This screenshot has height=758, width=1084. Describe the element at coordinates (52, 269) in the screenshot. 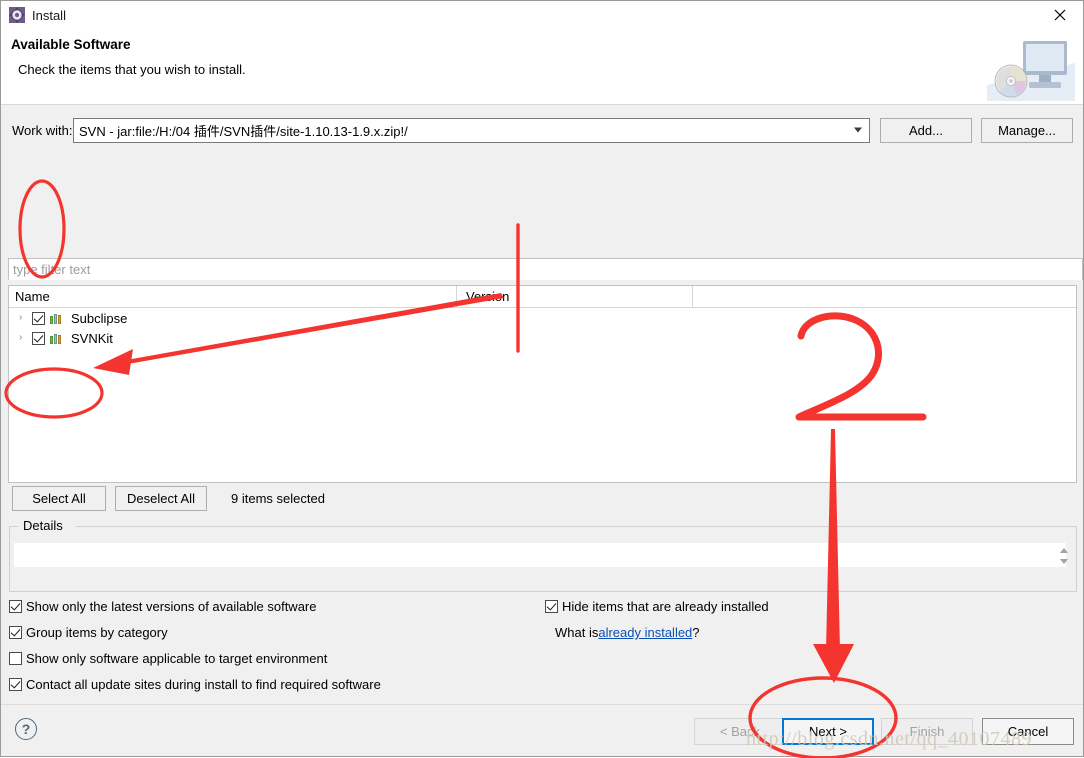

I see `filter-placeholder: type filter text` at that location.